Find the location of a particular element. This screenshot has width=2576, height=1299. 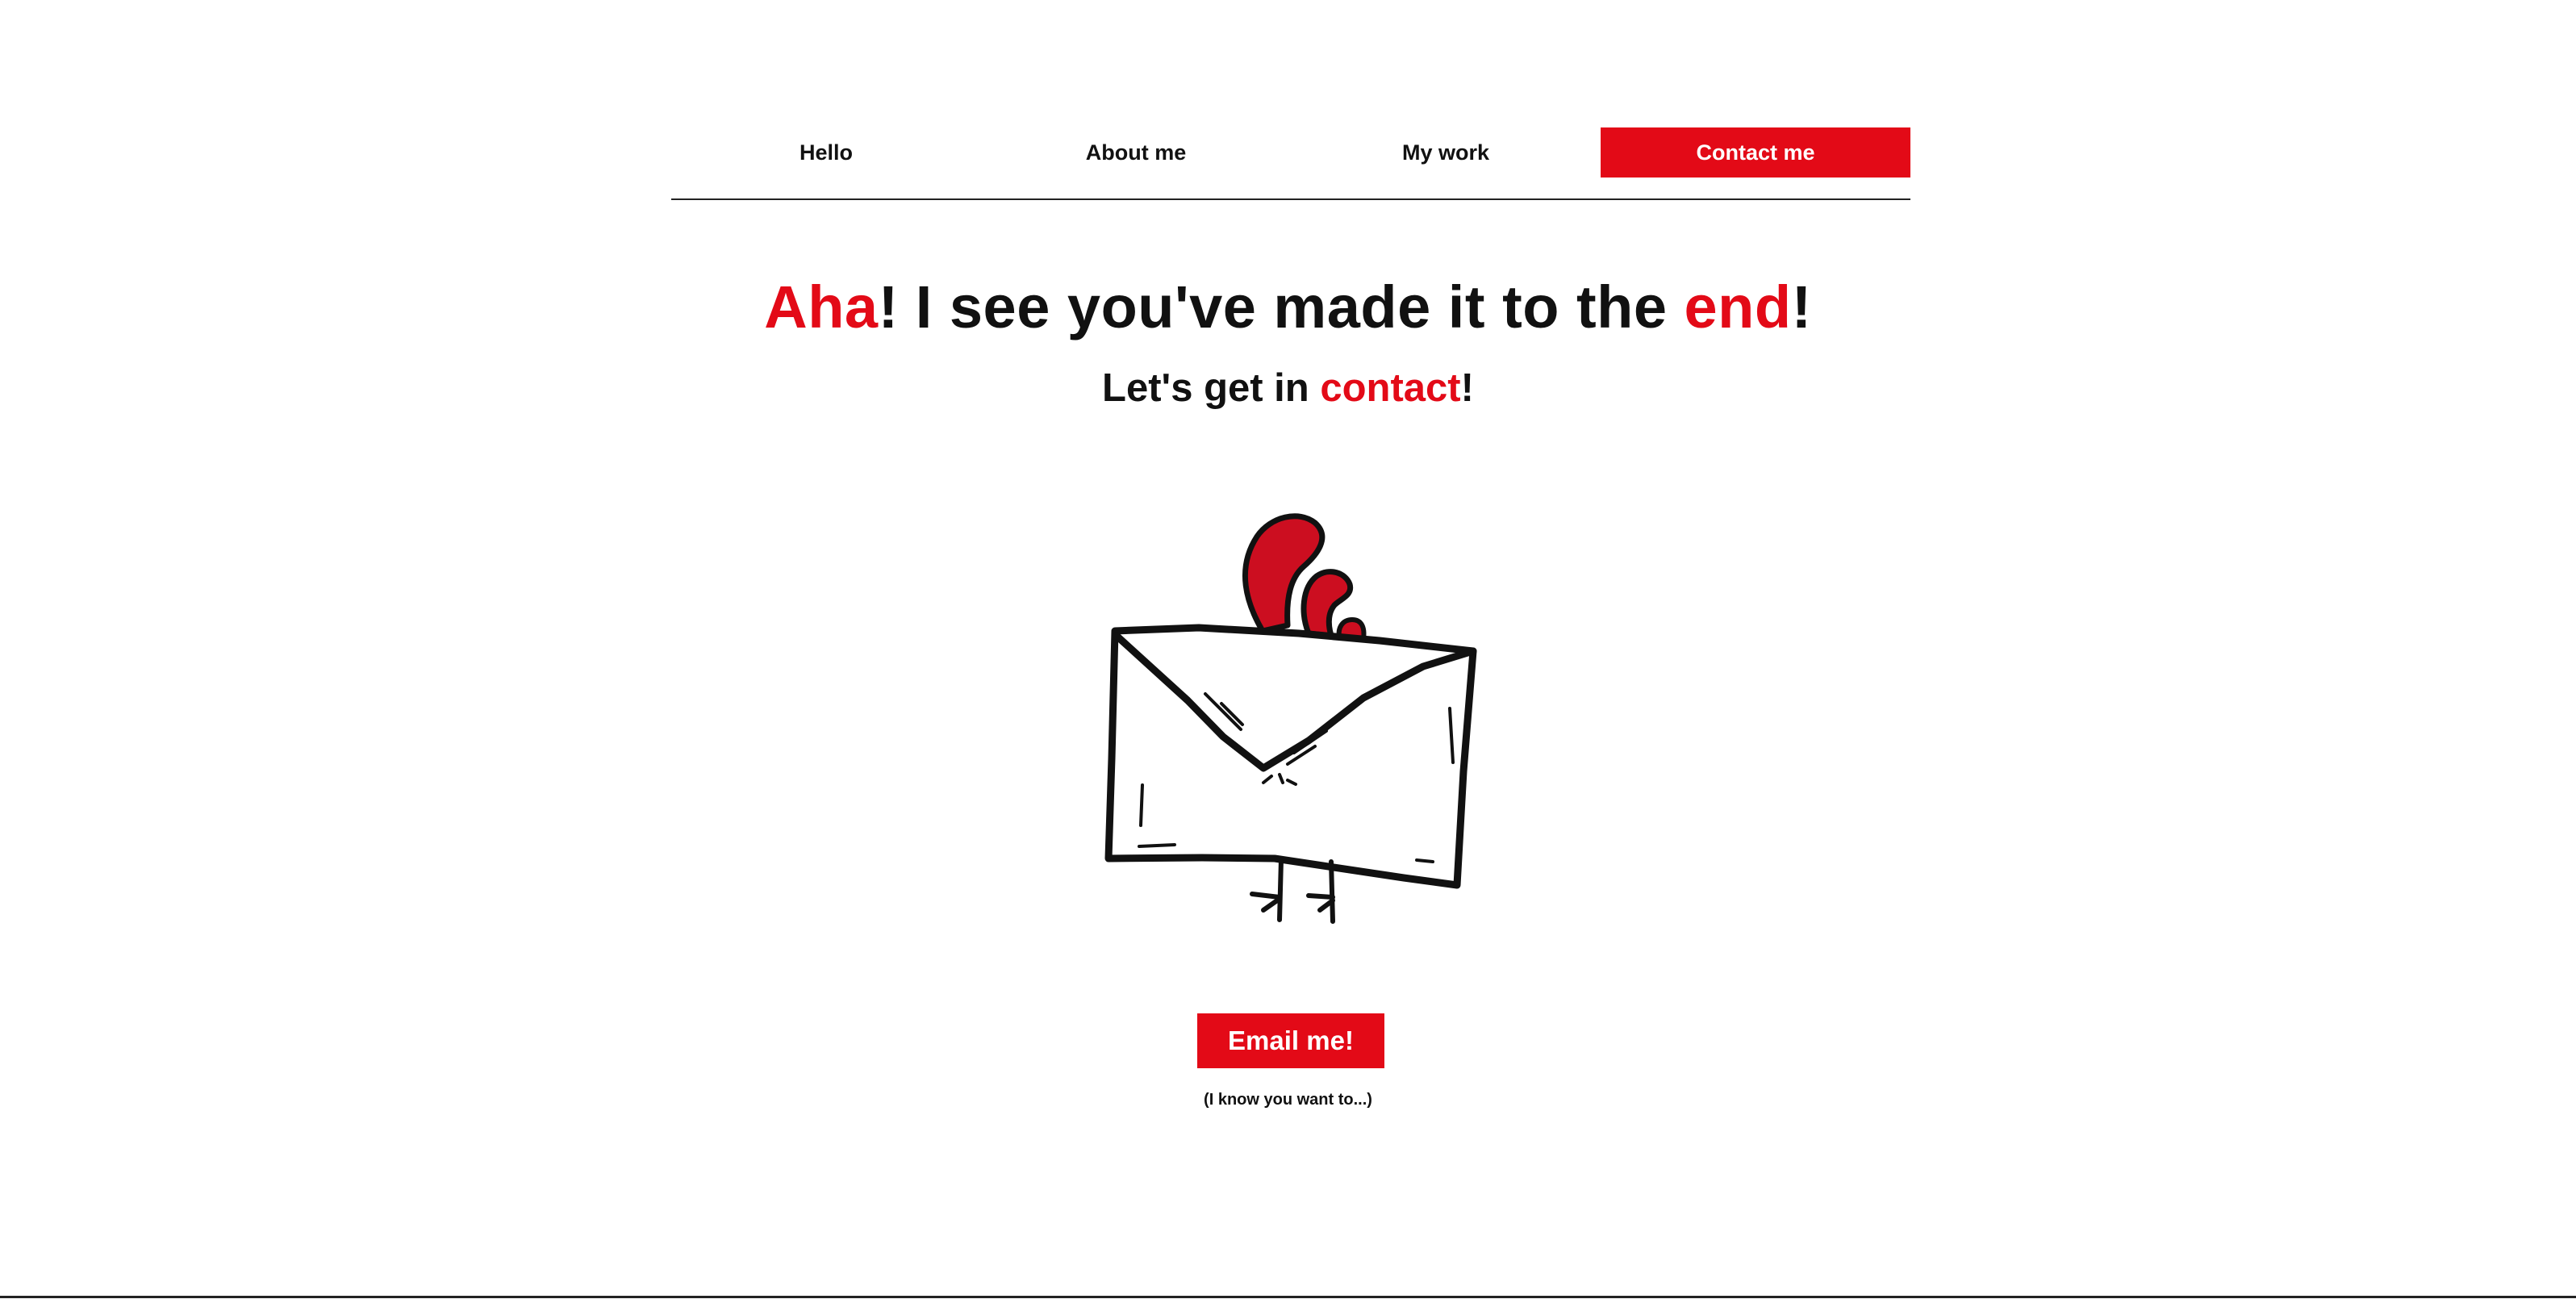

title-accent-end: end is located at coordinates (1738, 307).